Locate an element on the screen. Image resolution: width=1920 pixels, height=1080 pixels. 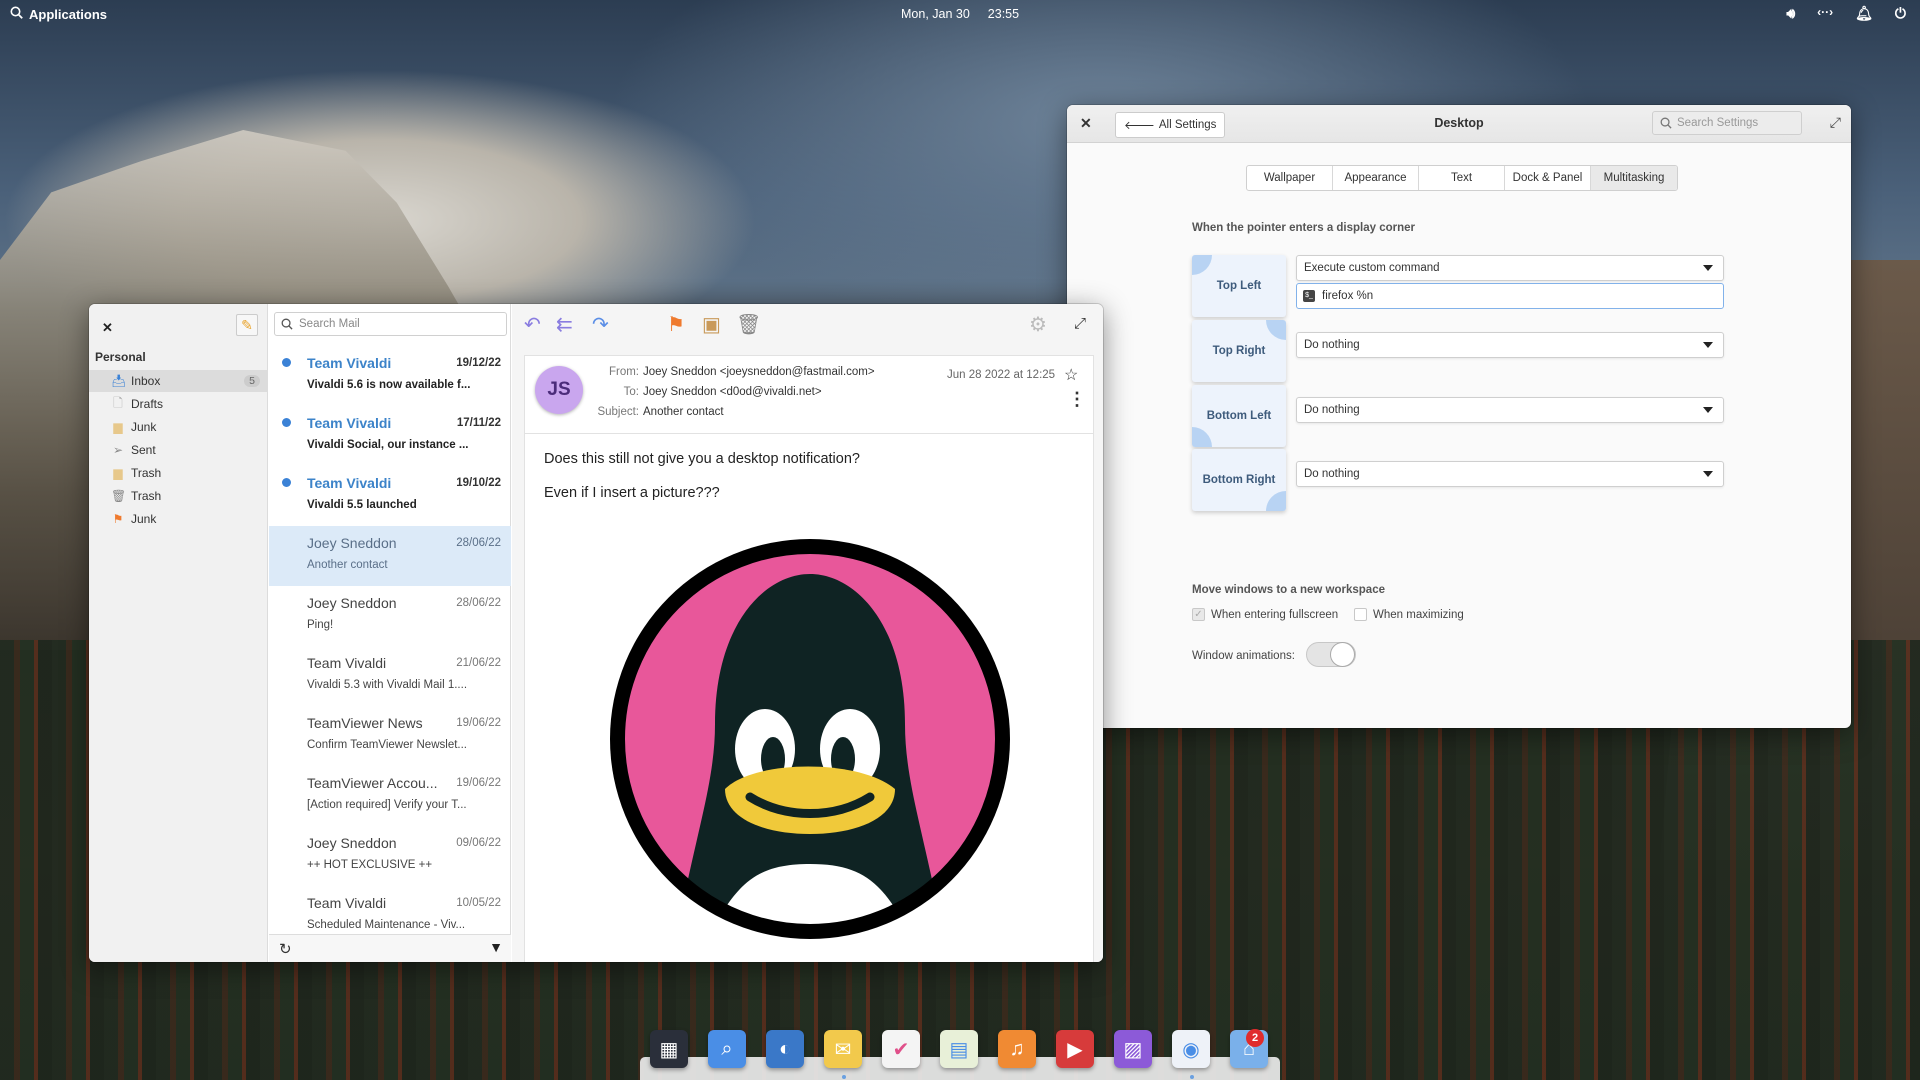
music-icon: ♫ is located at coordinates (1017, 1049).